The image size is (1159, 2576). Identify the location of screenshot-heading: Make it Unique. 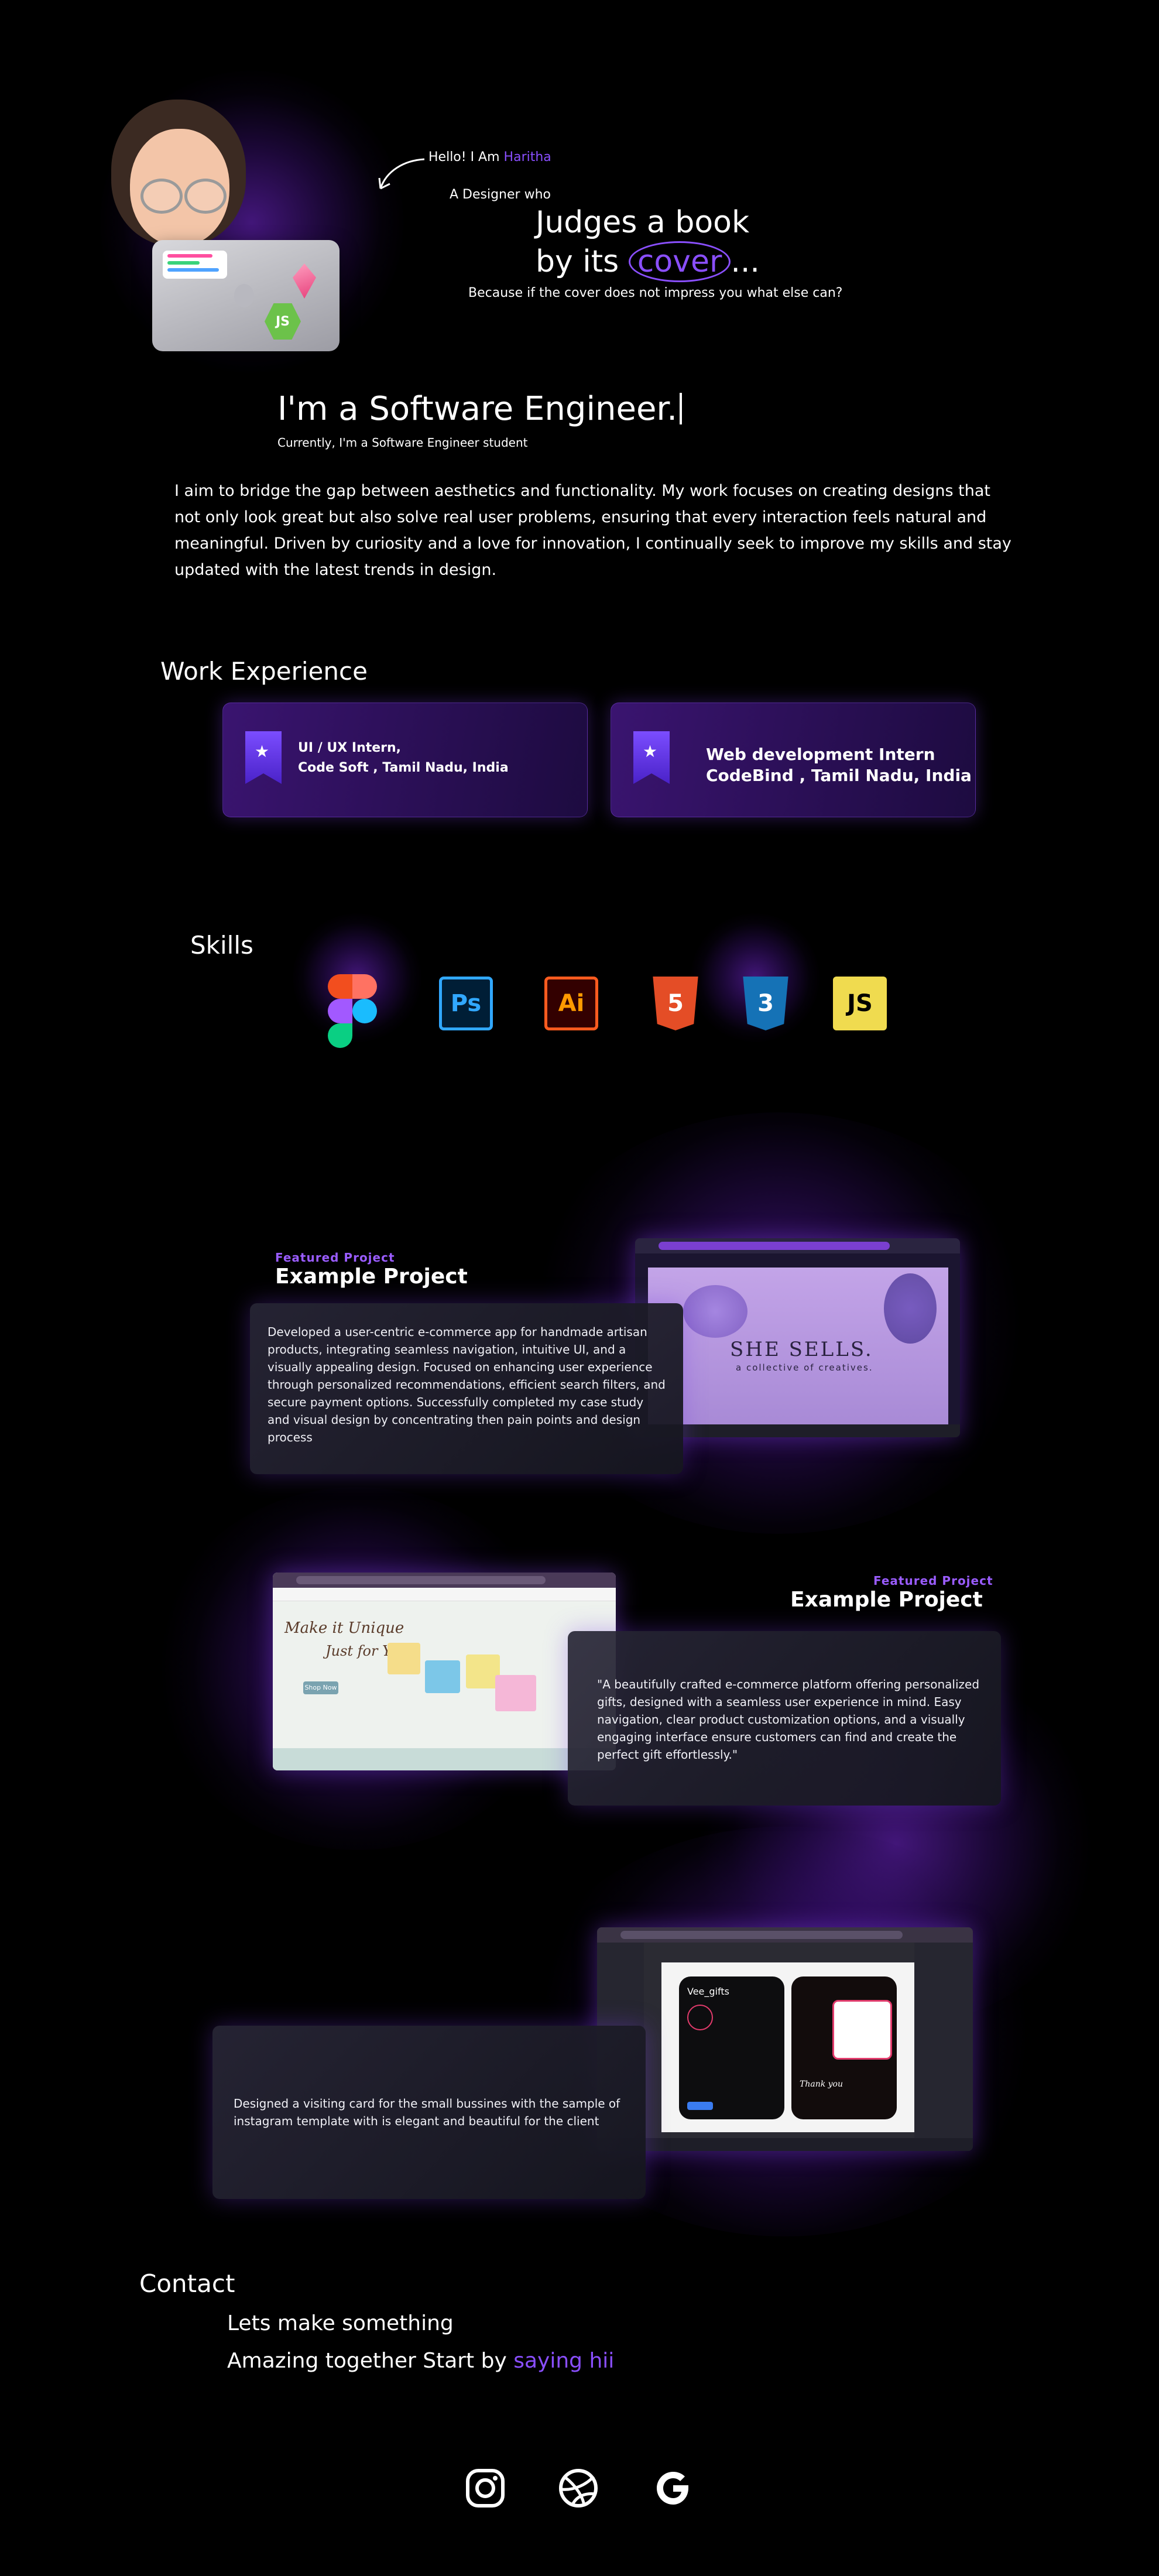
(344, 1628).